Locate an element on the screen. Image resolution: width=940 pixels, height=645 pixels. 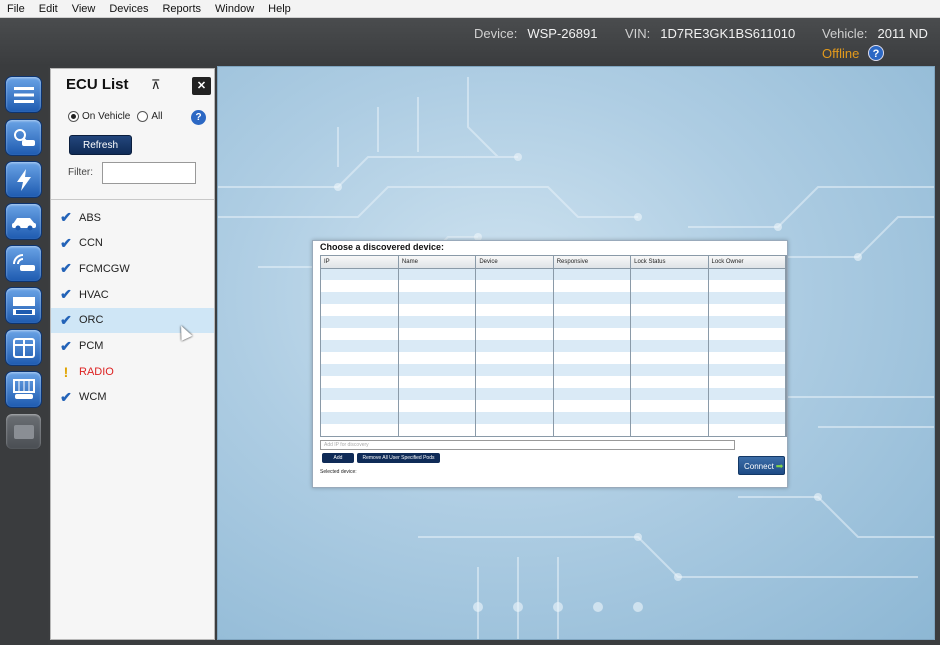
vehicle-search-icon is located at coordinates (23, 137).